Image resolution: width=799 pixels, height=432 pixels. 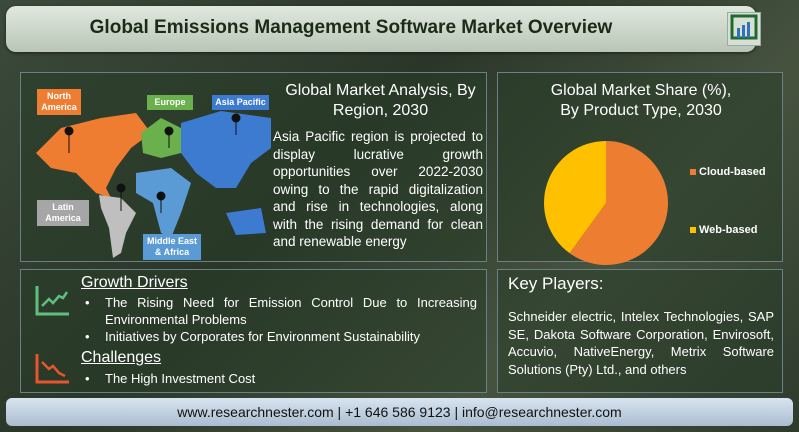 I want to click on tag-asia-pacific: Asia Pacific, so click(x=240, y=102).